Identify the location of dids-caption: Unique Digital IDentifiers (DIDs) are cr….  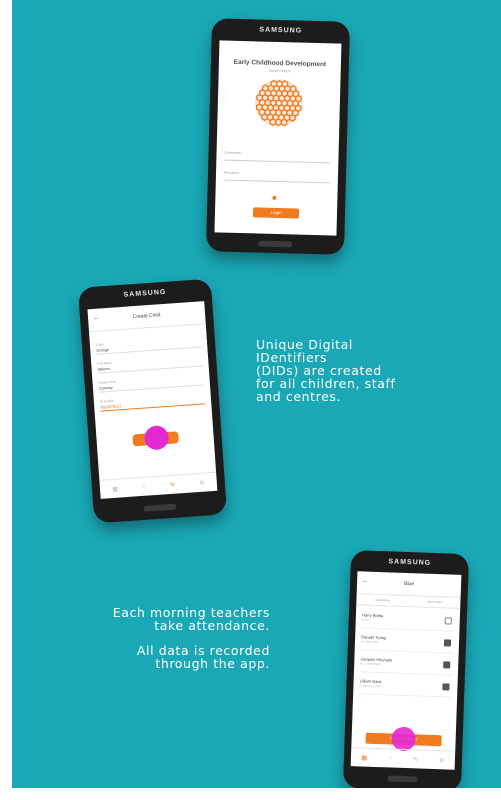
(326, 370).